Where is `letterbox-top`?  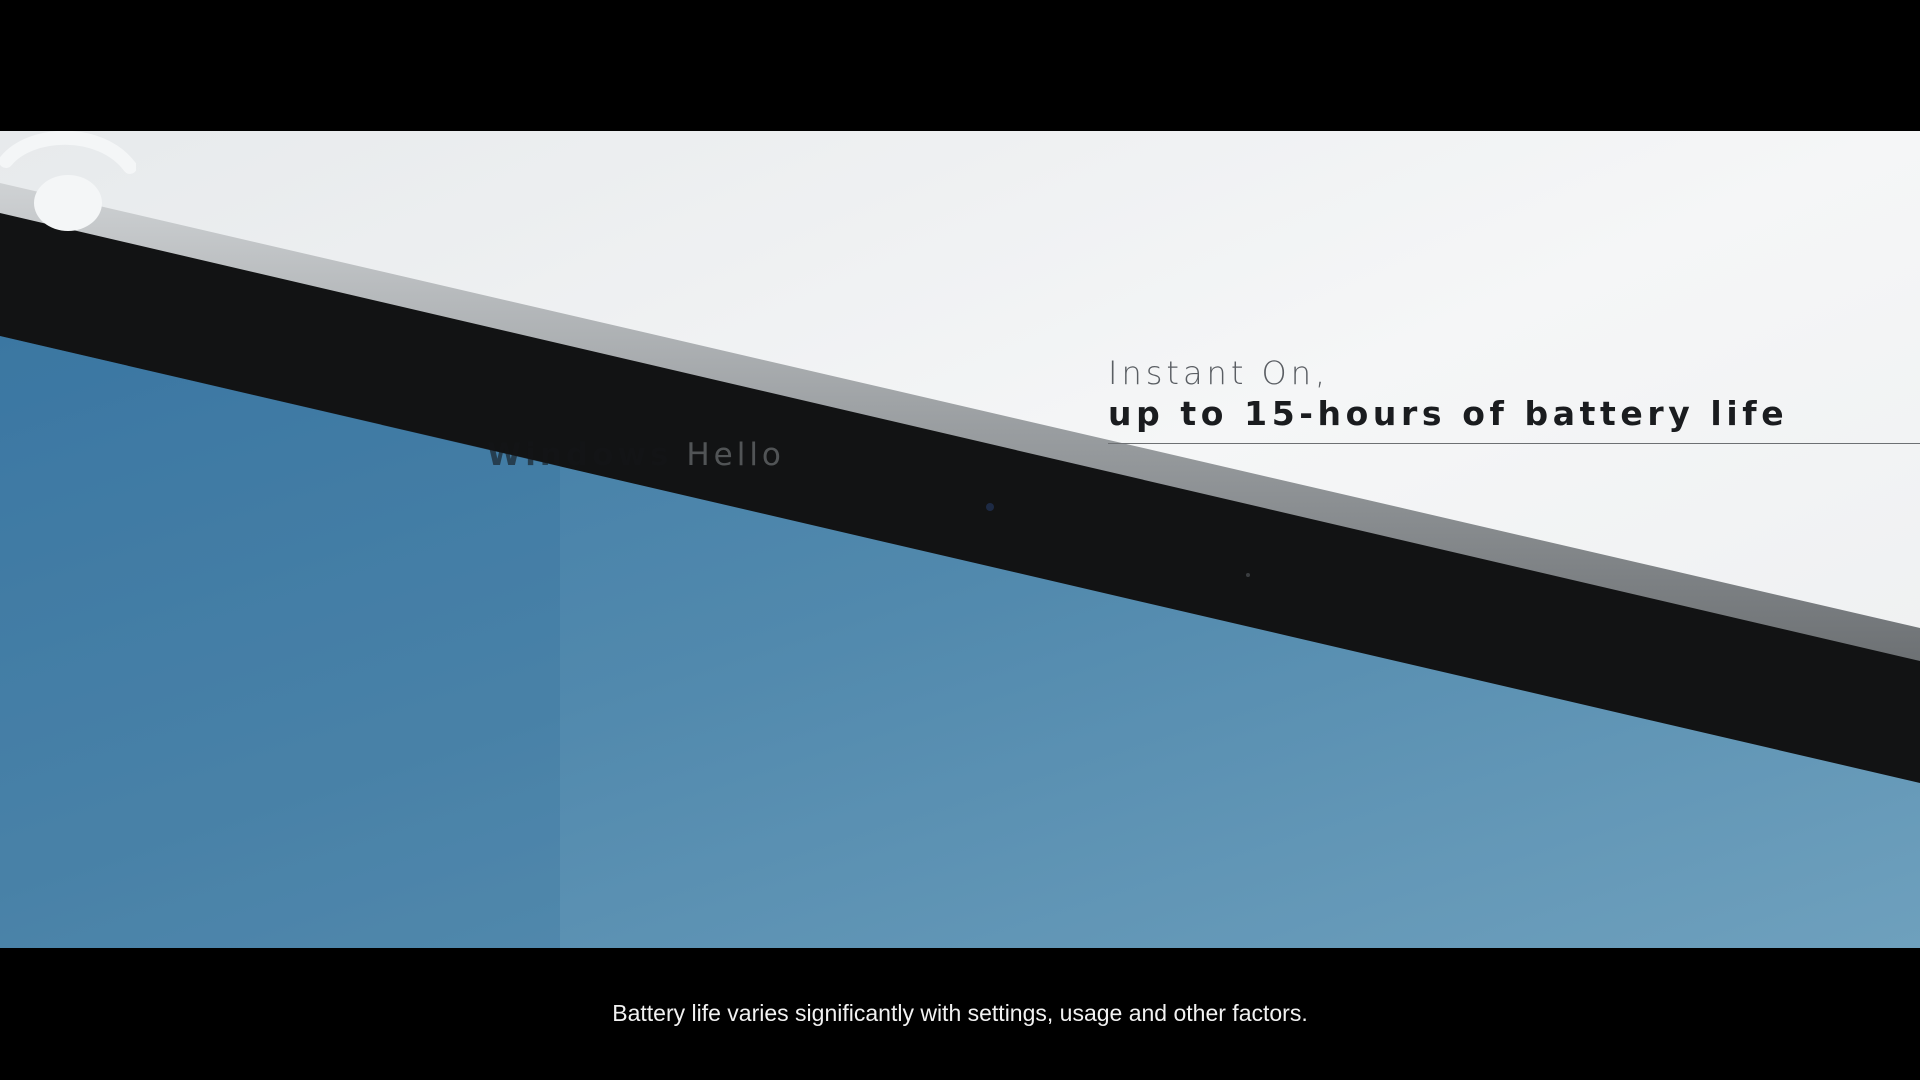 letterbox-top is located at coordinates (960, 65).